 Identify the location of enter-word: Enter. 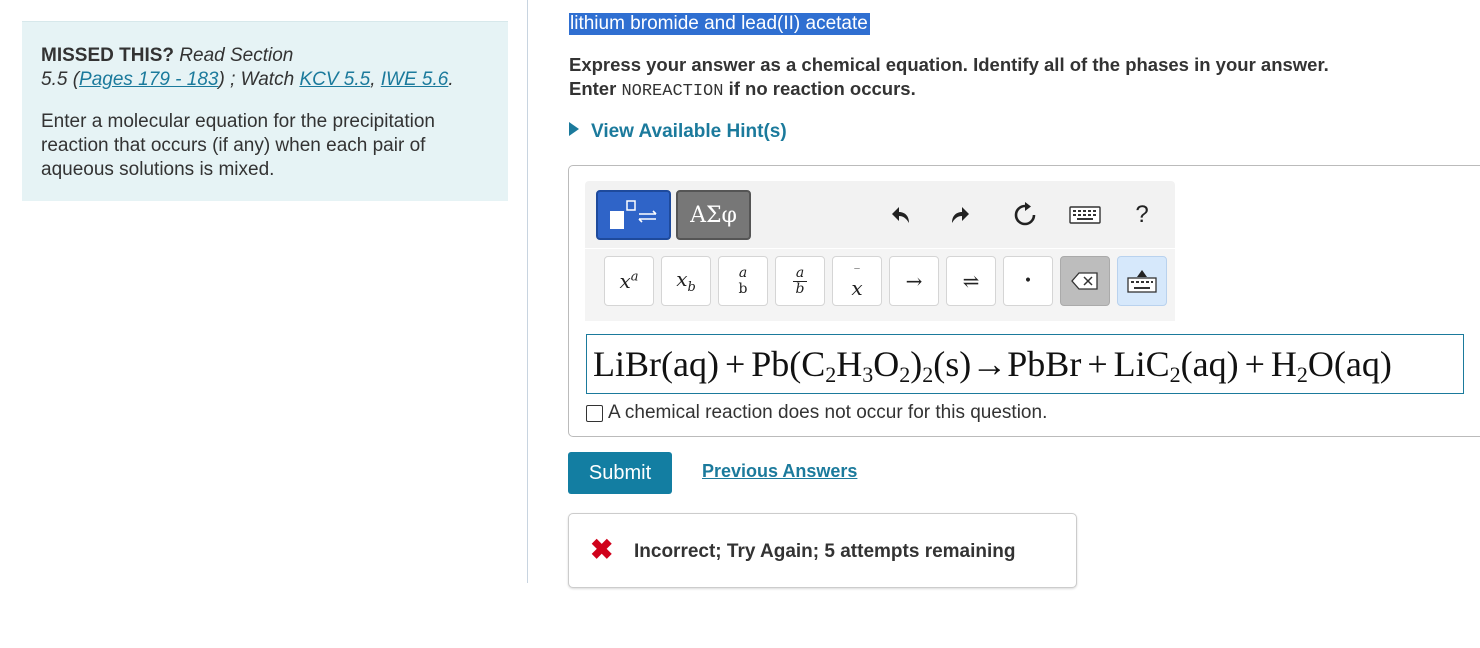
(593, 88).